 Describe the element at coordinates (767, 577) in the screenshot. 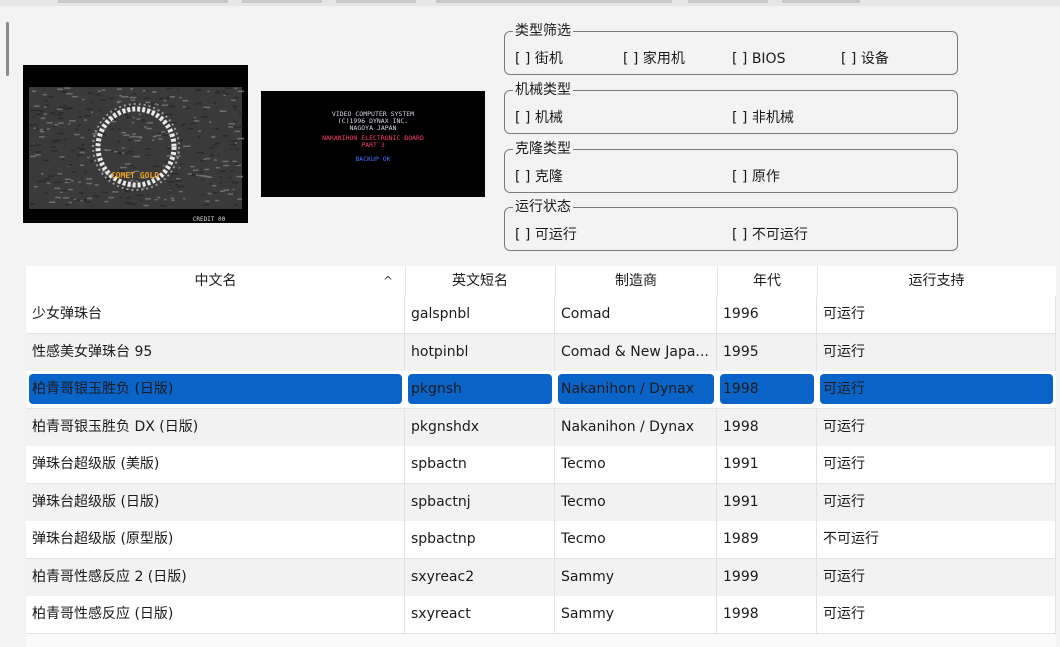

I see `table-cell: 1999` at that location.